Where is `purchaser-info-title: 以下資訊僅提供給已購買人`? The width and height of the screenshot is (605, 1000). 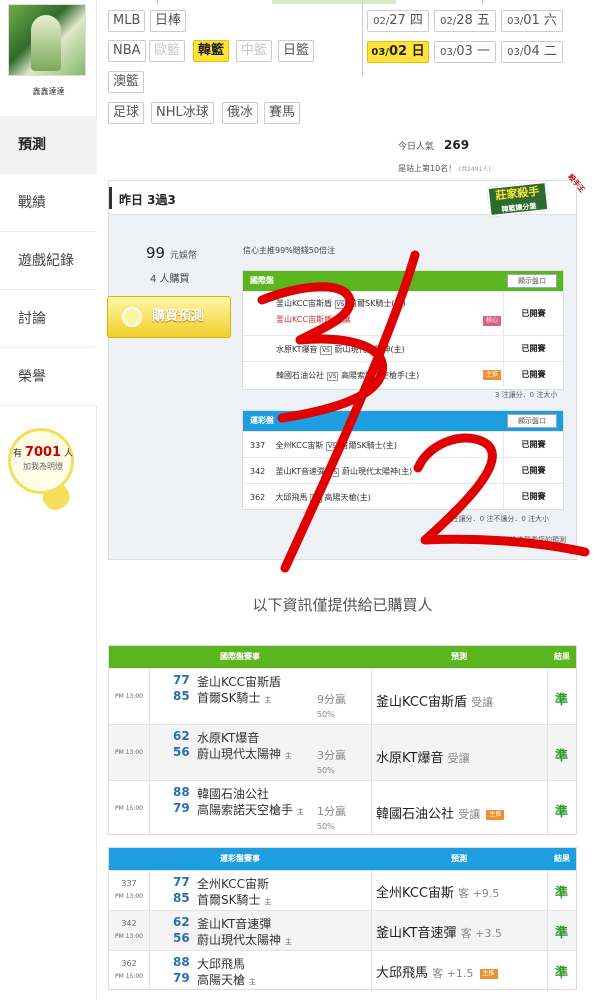 purchaser-info-title: 以下資訊僅提供給已購買人 is located at coordinates (342, 605).